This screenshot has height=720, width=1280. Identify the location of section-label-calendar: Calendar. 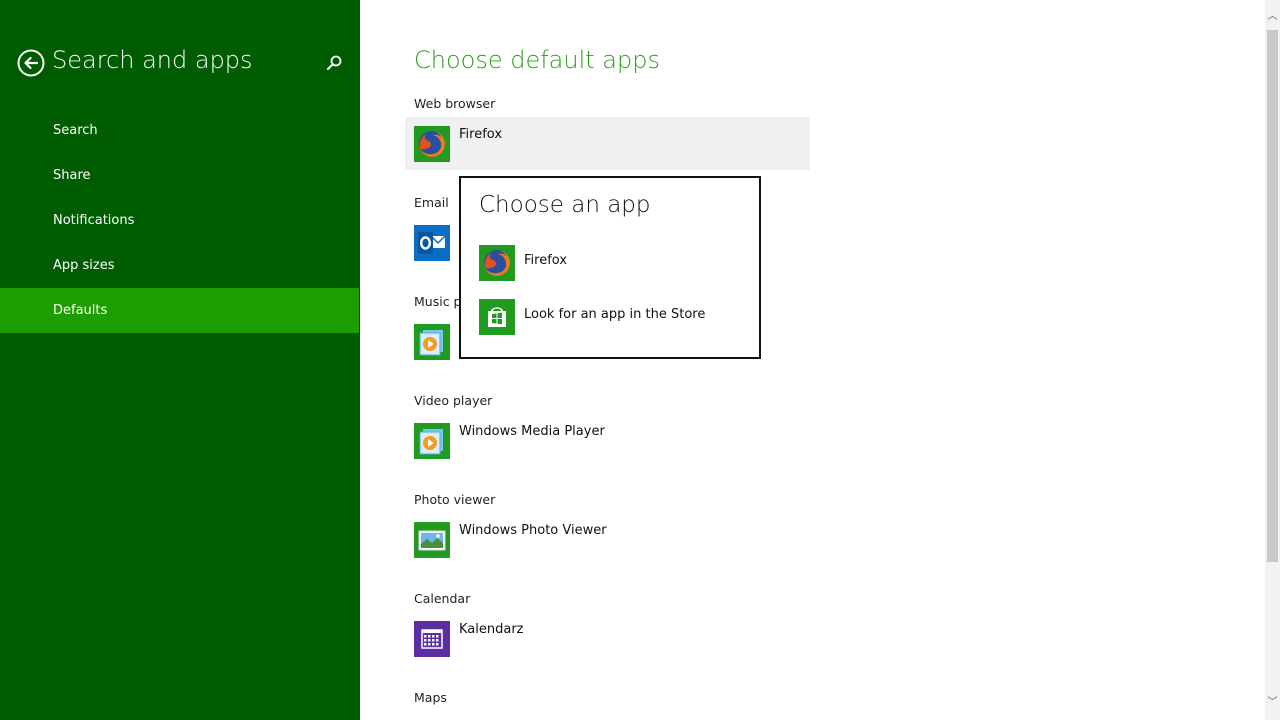
(442, 598).